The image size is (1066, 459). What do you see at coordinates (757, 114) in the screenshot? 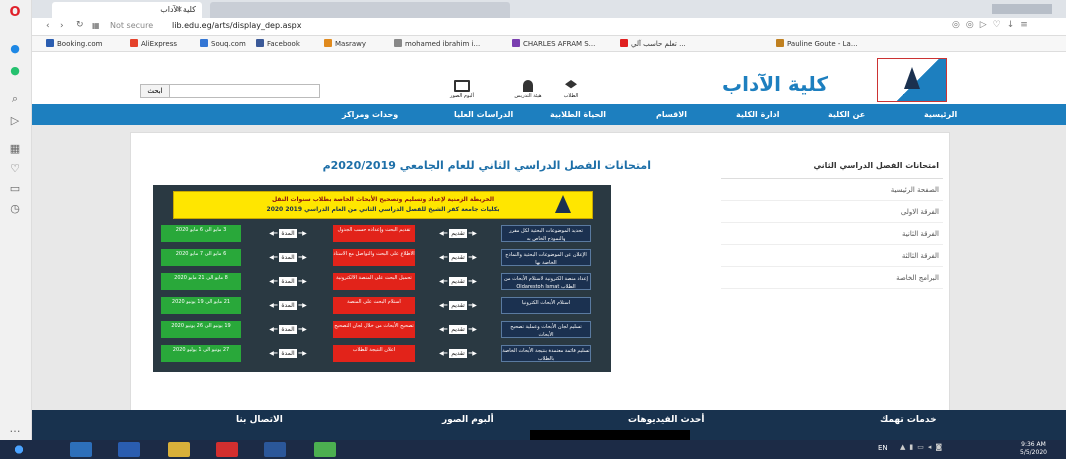
I see `nav-item-administration: ادارة الكلية` at bounding box center [757, 114].